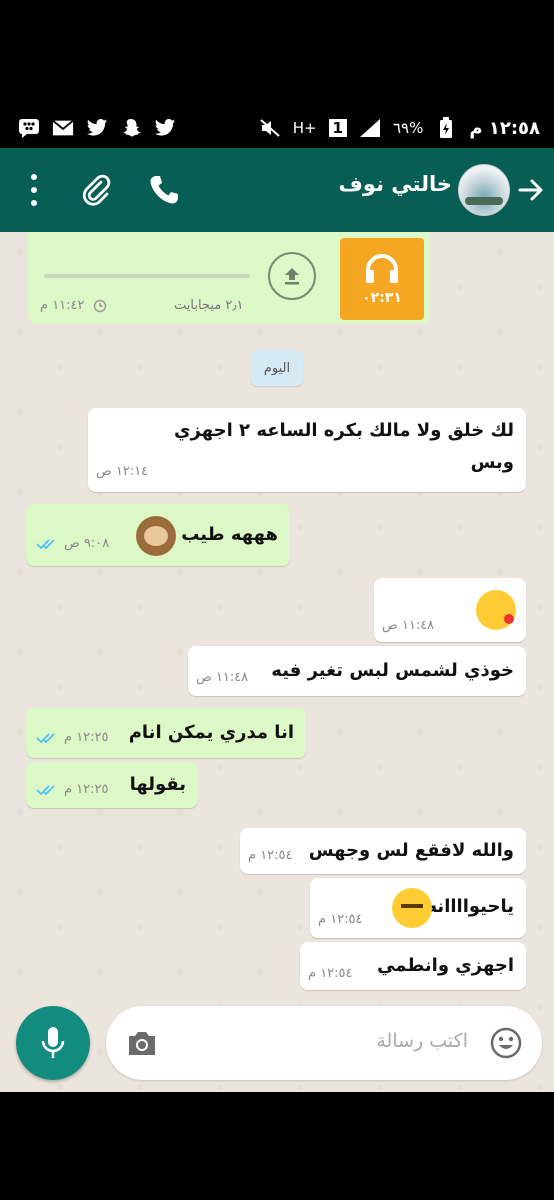  Describe the element at coordinates (99, 305) in the screenshot. I see `clock-pending-icon` at that location.